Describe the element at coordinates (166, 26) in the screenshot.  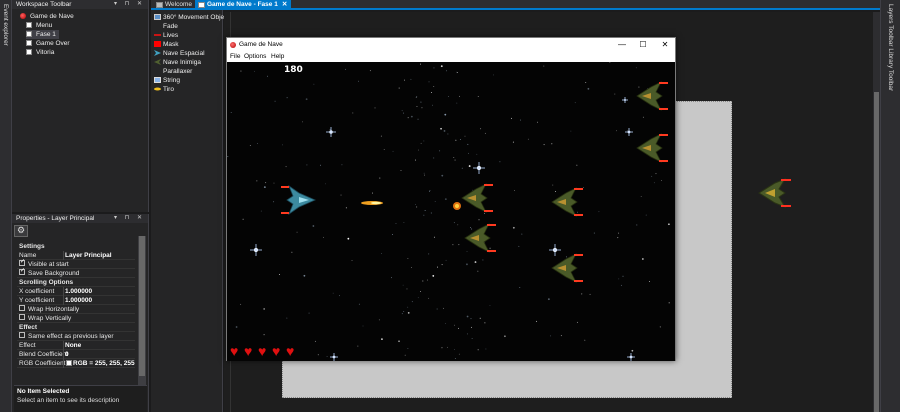
I see `object-fade: Fade` at that location.